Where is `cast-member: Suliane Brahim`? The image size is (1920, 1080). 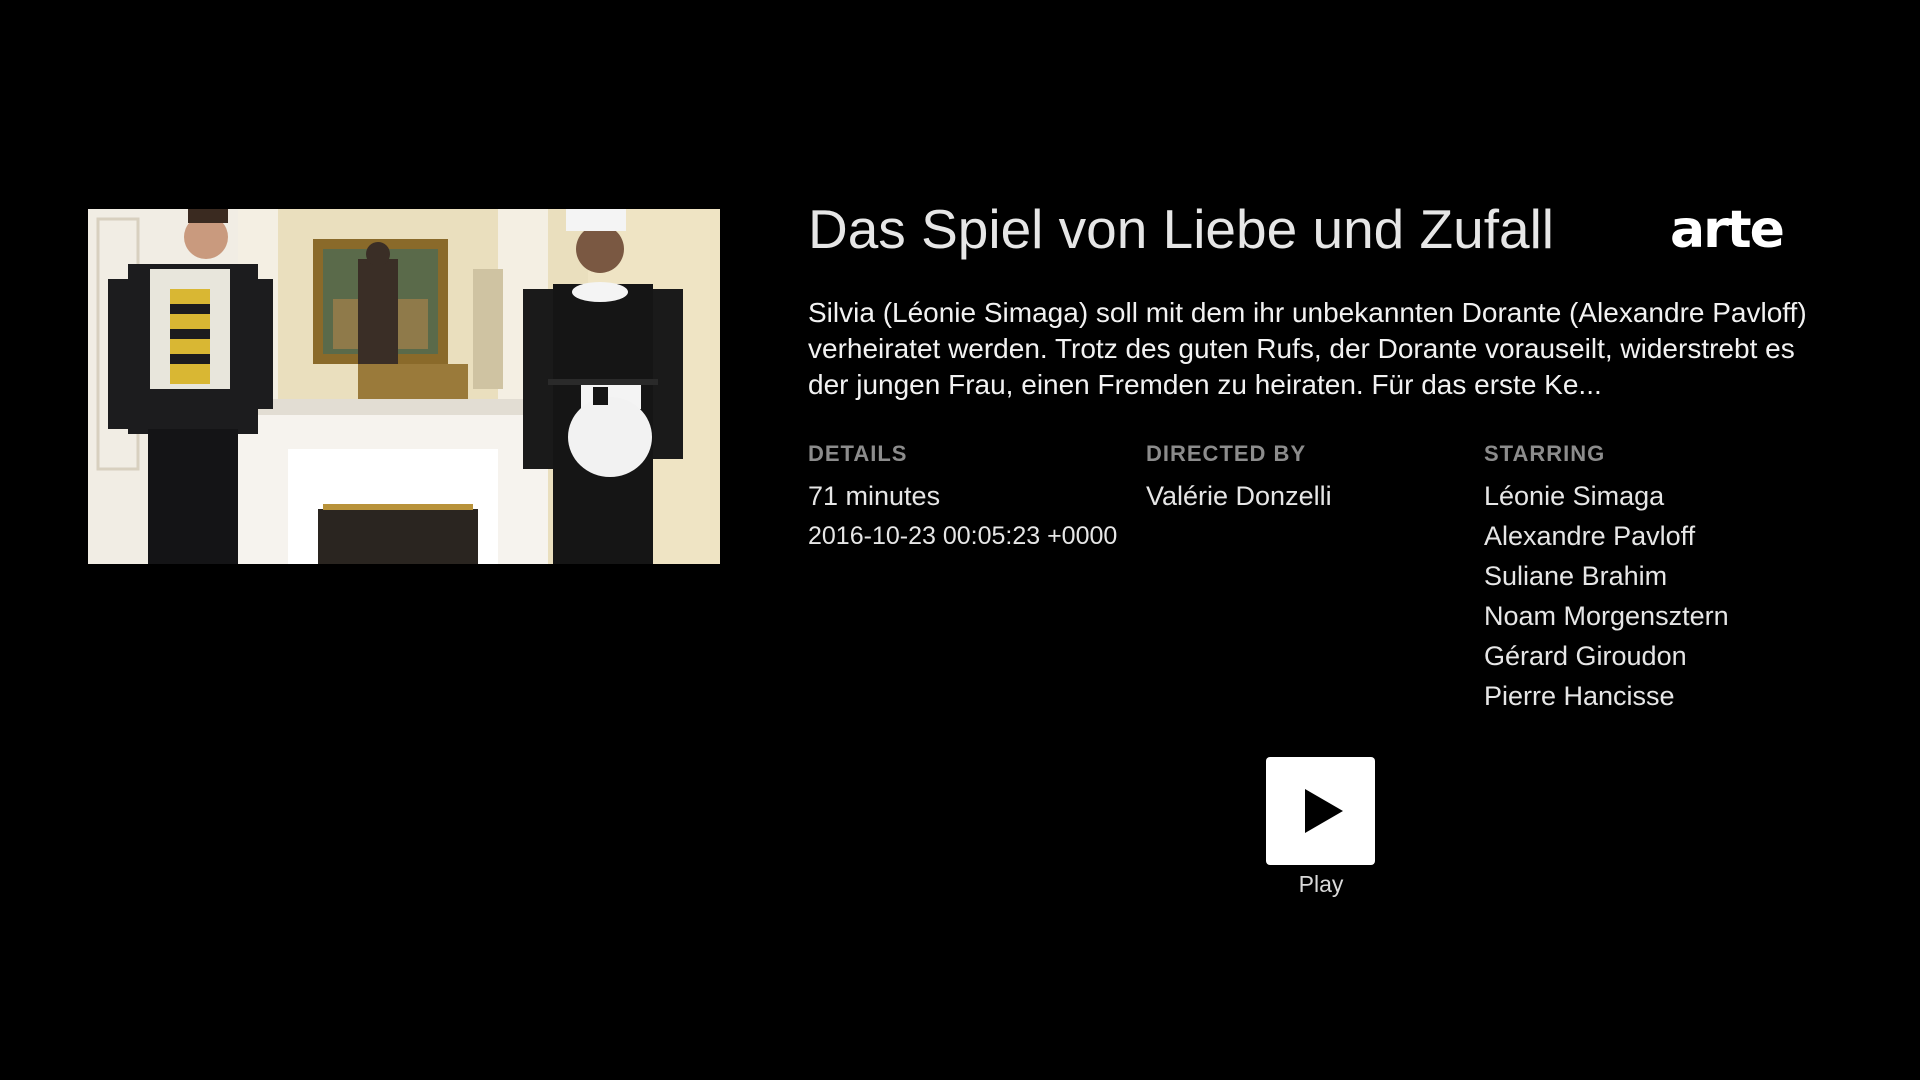 cast-member: Suliane Brahim is located at coordinates (1576, 576).